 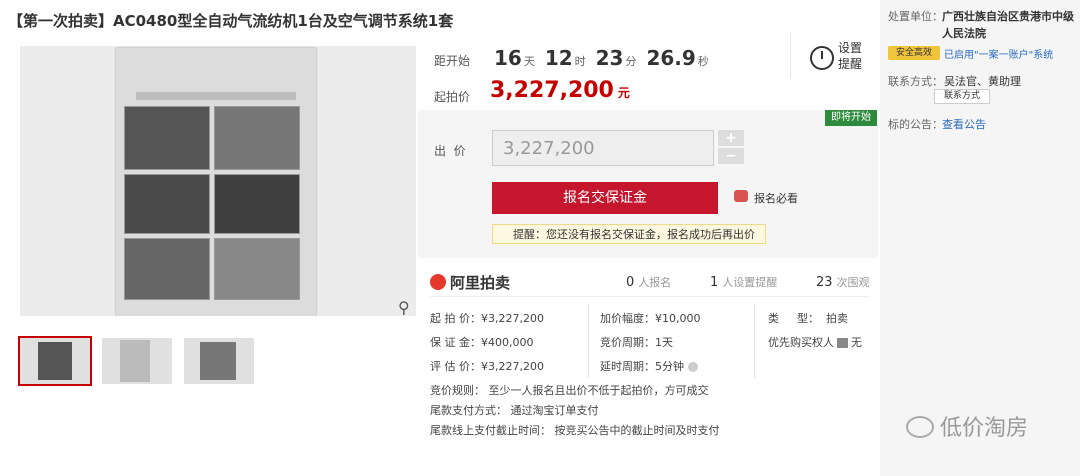 What do you see at coordinates (450, 151) in the screenshot?
I see `bid-label: 出 价` at bounding box center [450, 151].